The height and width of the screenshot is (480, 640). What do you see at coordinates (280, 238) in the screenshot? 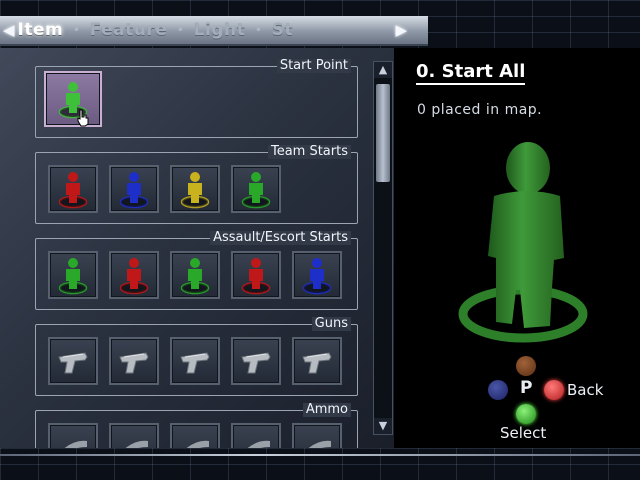
I see `item-group-title: Assault/Escort Starts` at bounding box center [280, 238].